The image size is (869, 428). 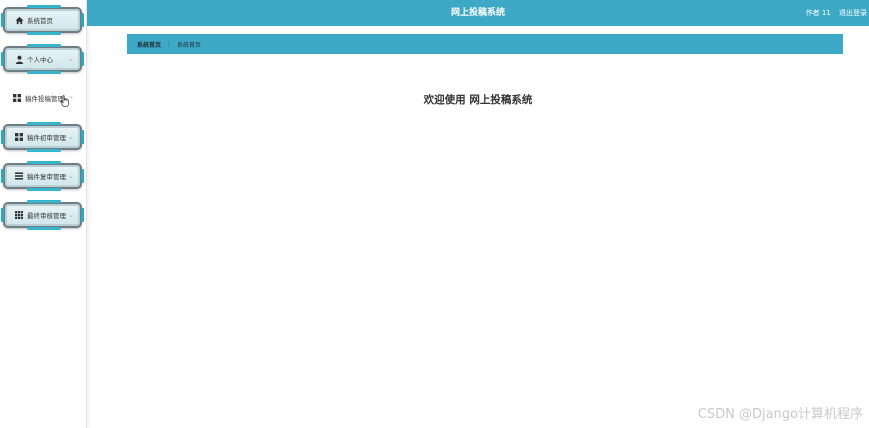 I want to click on home-icon, so click(x=19, y=20).